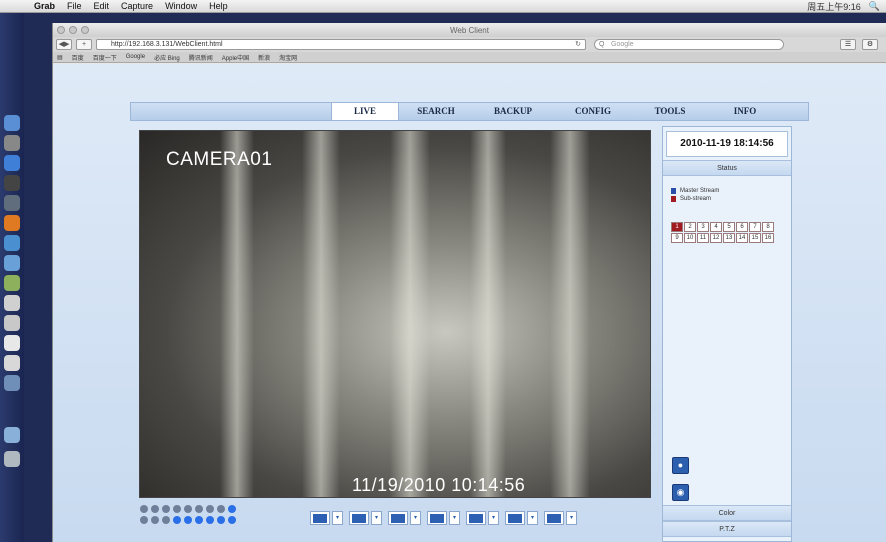 The image size is (886, 542). I want to click on channel-button: 2, so click(690, 227).